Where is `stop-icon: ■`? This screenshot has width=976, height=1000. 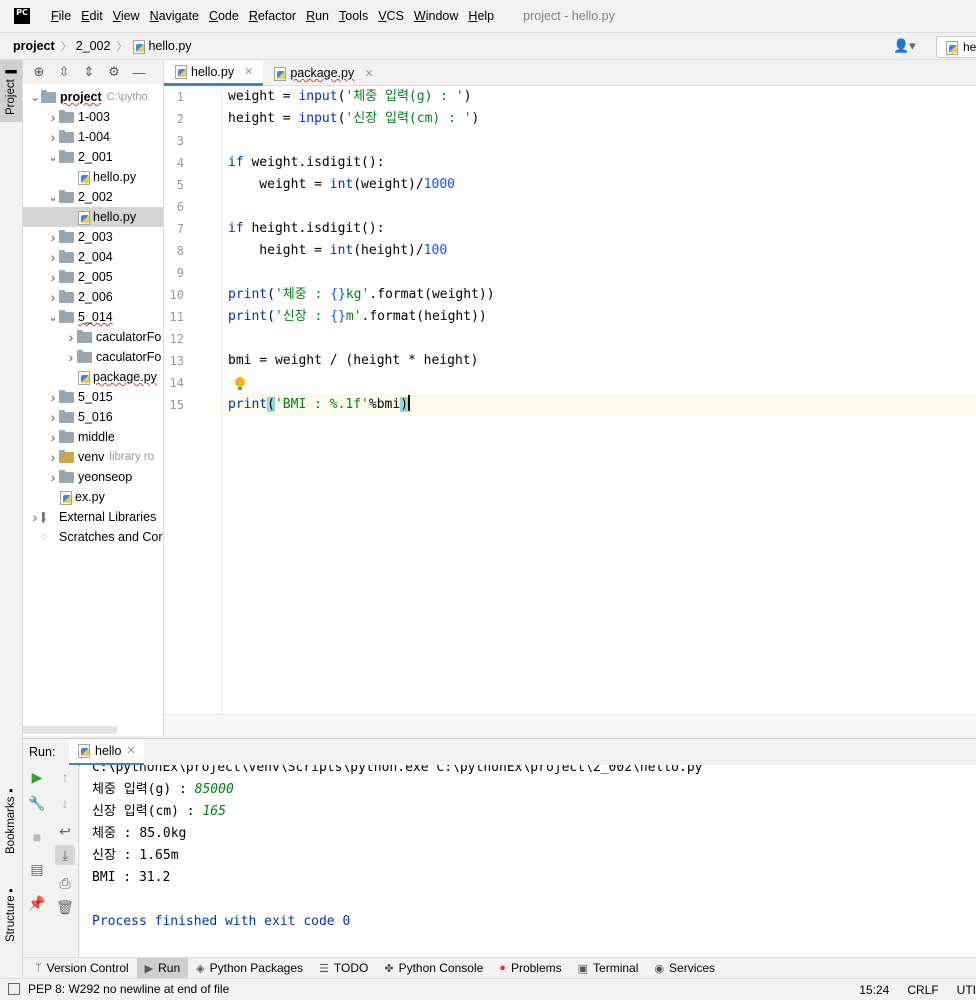 stop-icon: ■ is located at coordinates (37, 837).